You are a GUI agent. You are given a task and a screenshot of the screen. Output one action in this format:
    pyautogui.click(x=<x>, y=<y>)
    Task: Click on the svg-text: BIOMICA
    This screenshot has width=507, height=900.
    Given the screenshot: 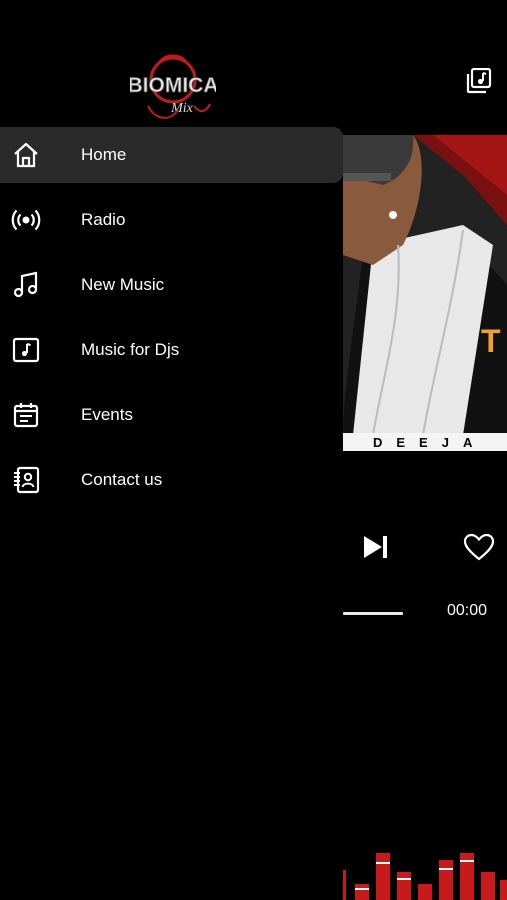 What is the action you would take?
    pyautogui.click(x=173, y=85)
    